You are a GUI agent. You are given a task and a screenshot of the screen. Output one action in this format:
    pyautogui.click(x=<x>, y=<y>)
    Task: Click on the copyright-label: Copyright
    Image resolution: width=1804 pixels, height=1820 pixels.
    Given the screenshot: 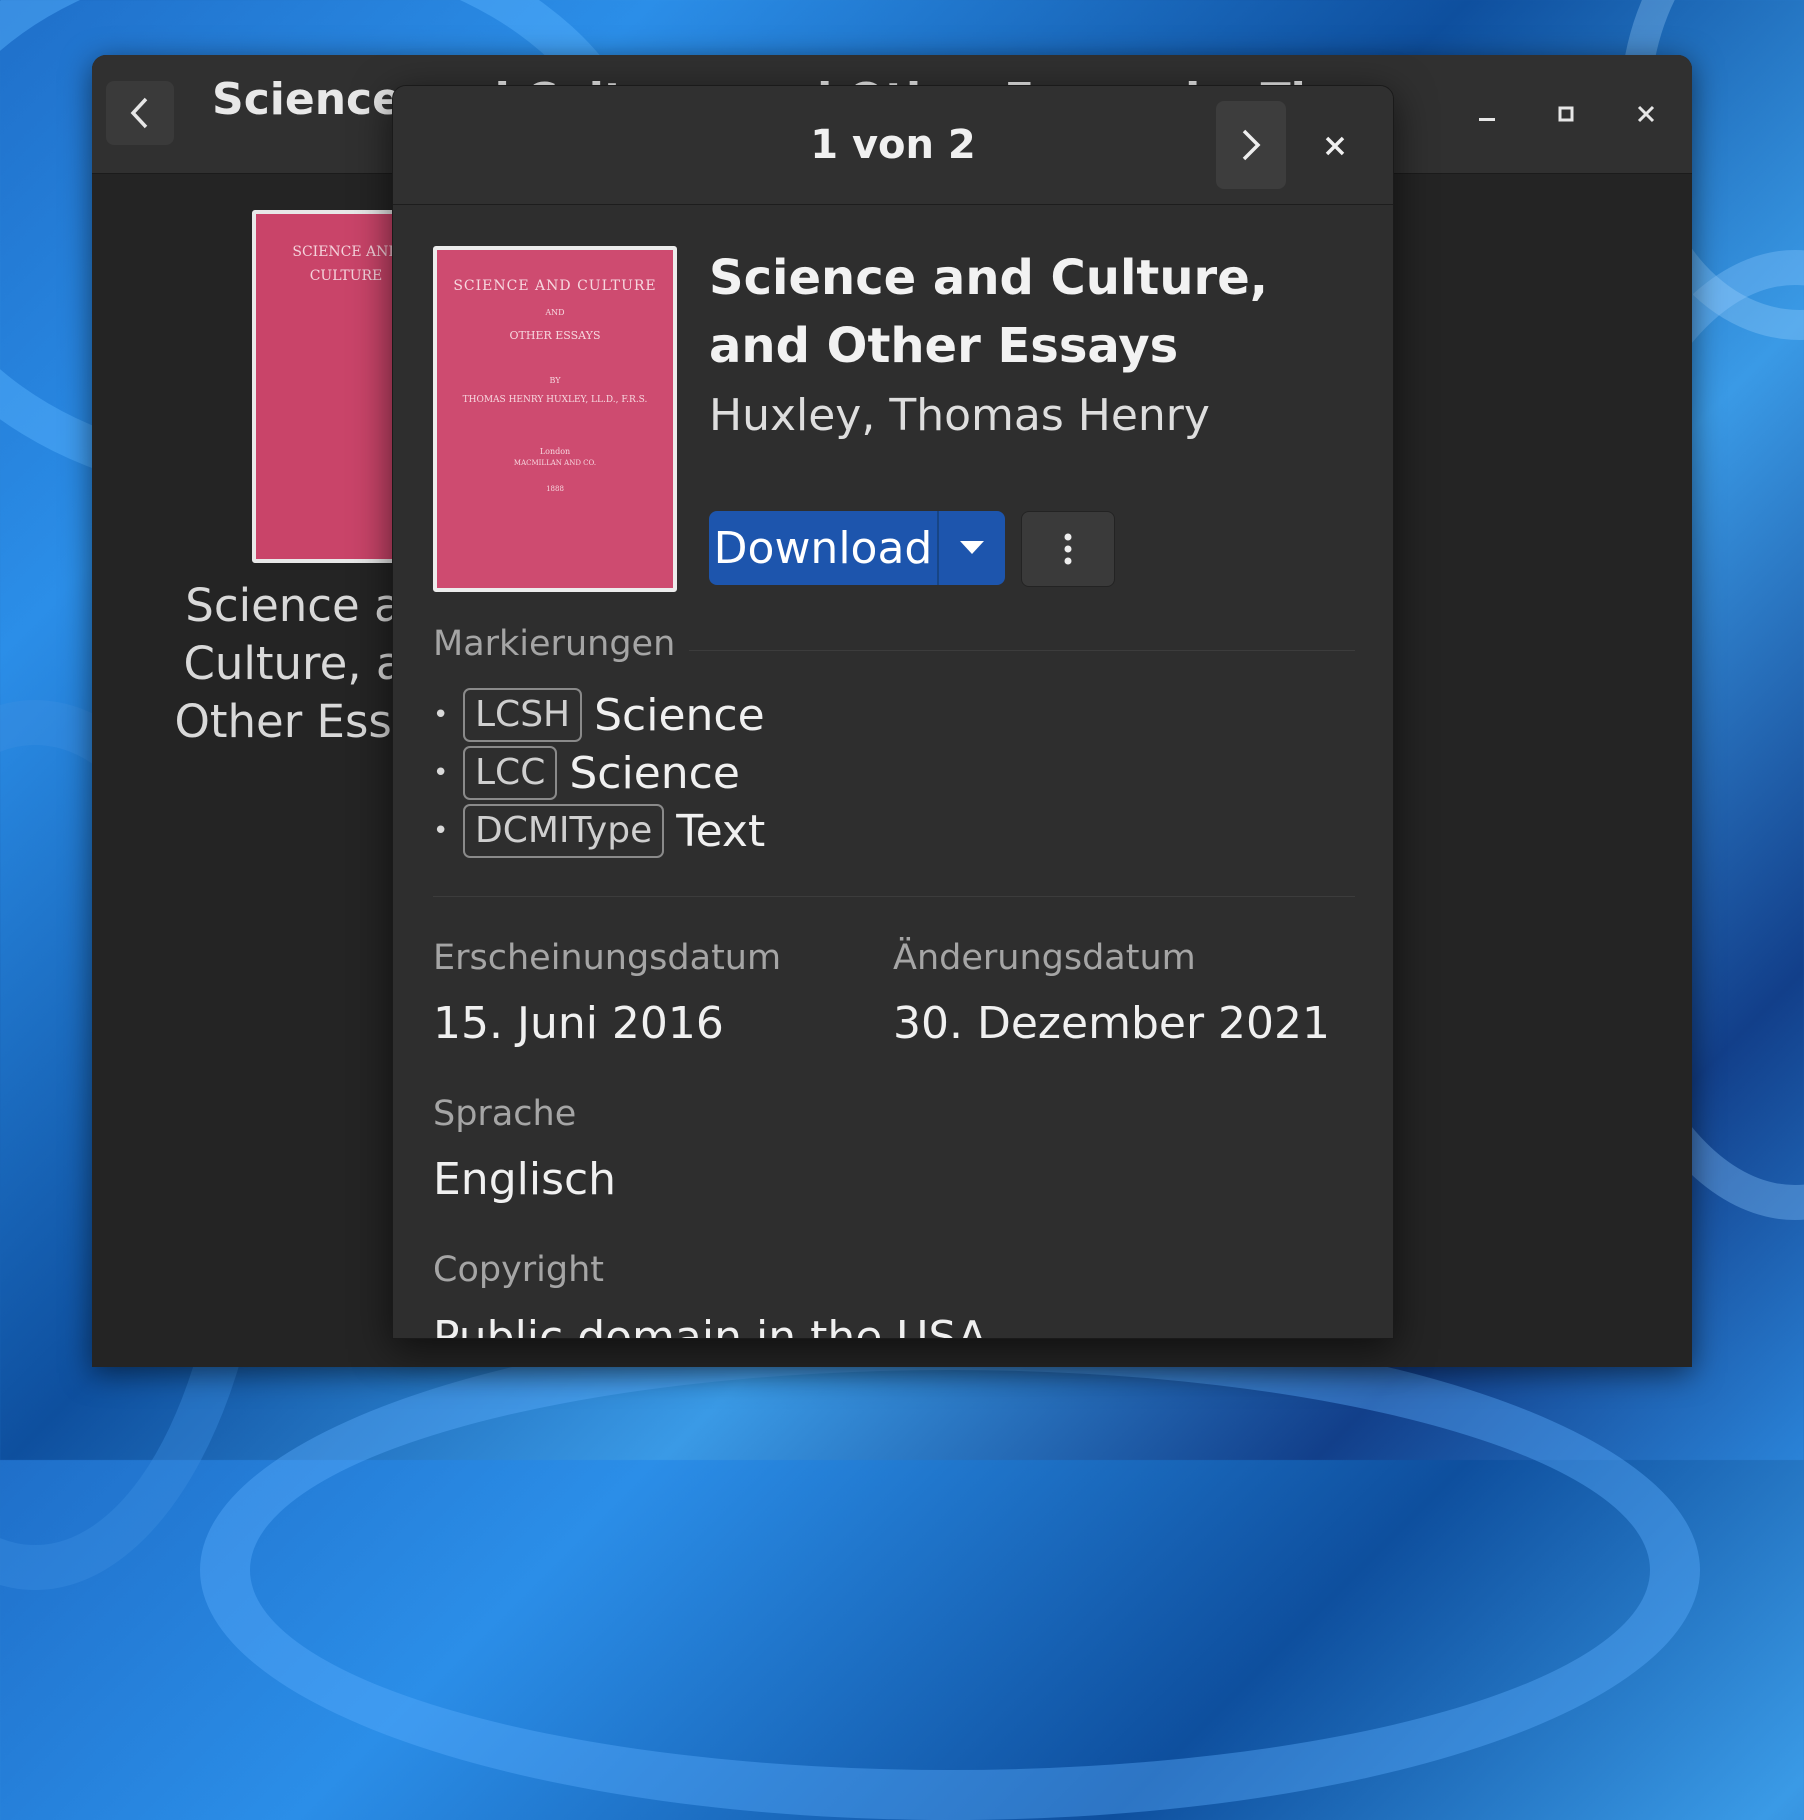 What is the action you would take?
    pyautogui.click(x=519, y=1270)
    